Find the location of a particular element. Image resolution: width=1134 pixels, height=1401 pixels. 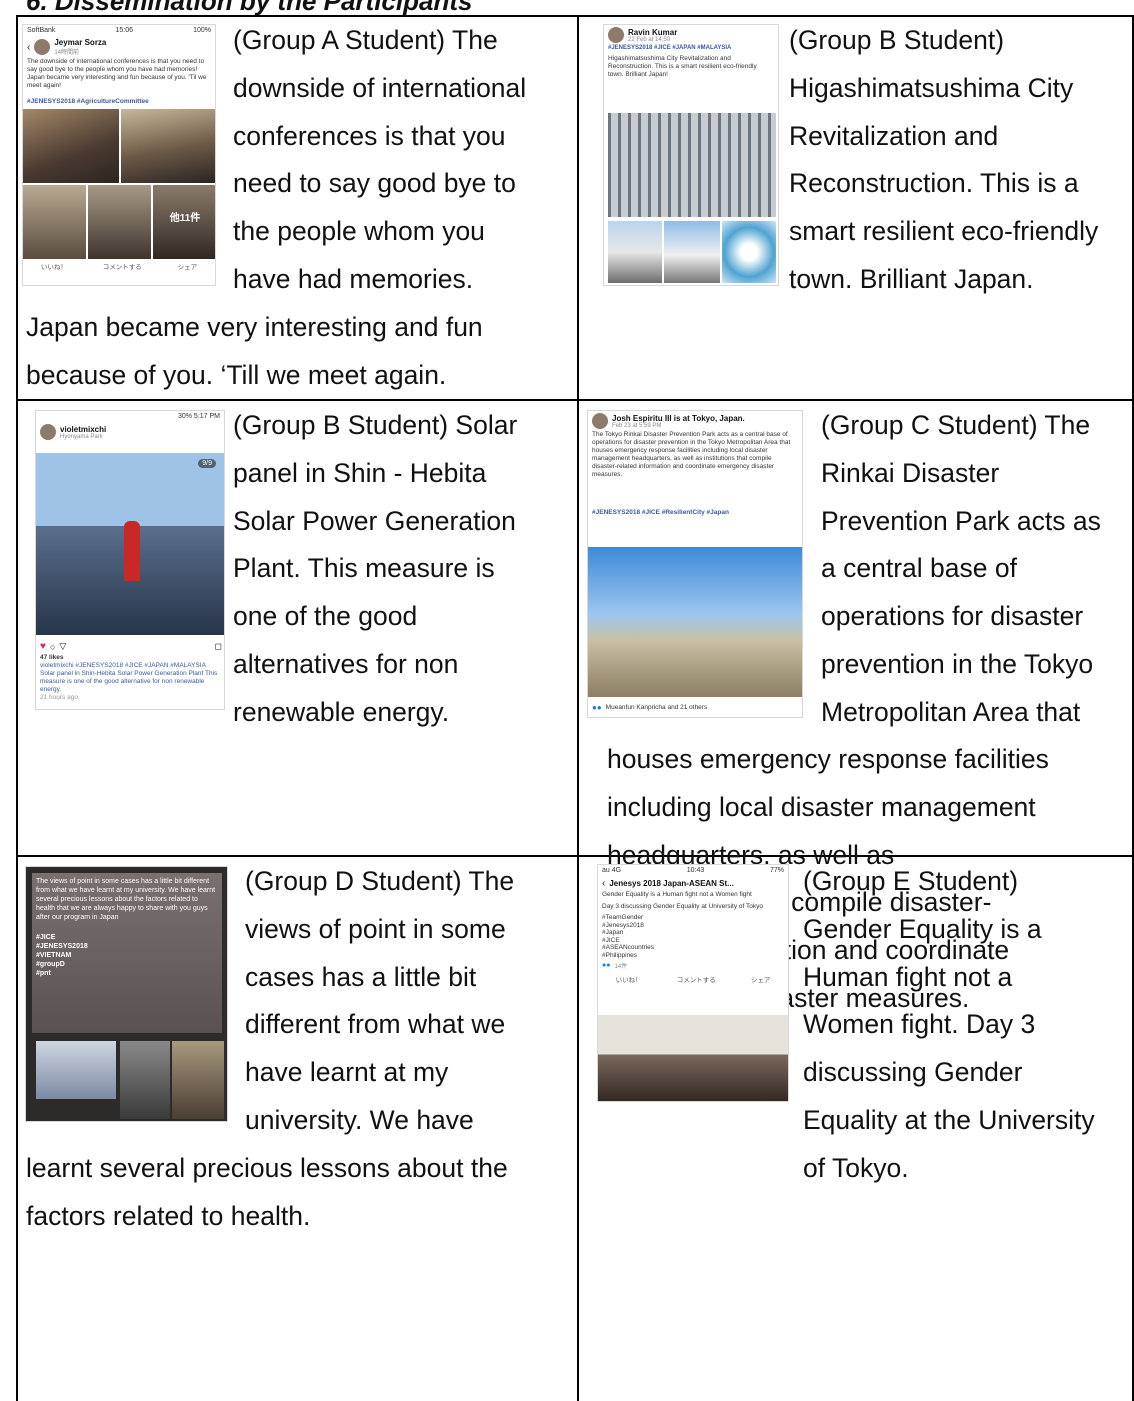

like-button: いいね！ is located at coordinates (53, 267).